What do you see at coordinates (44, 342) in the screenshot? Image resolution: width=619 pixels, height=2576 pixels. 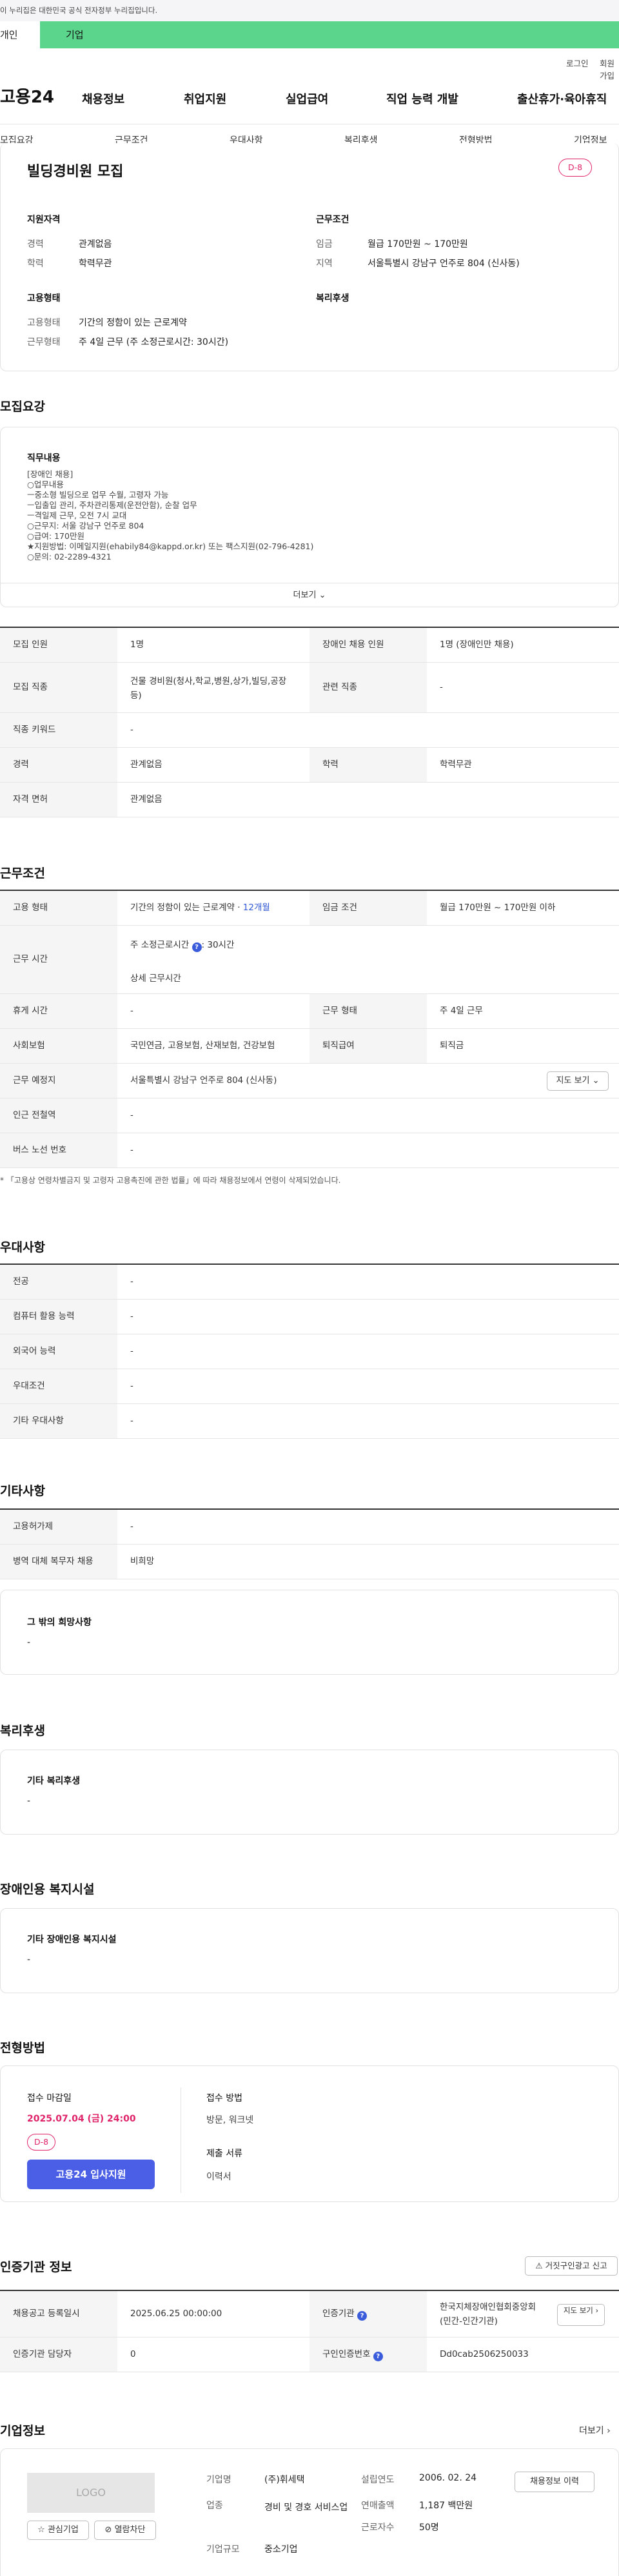 I see `emp-label: 근무형태` at bounding box center [44, 342].